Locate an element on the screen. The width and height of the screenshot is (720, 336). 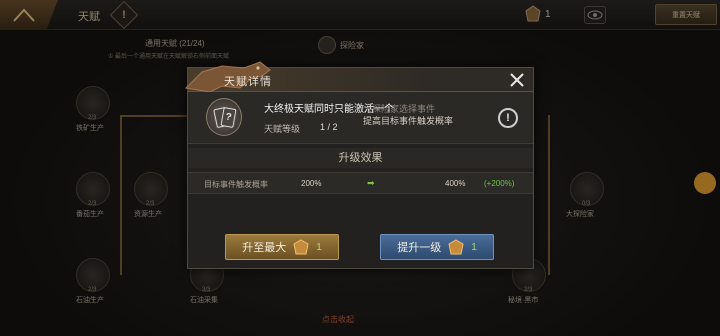
effect-name: 目标事件触发概率 is located at coordinates (236, 184).